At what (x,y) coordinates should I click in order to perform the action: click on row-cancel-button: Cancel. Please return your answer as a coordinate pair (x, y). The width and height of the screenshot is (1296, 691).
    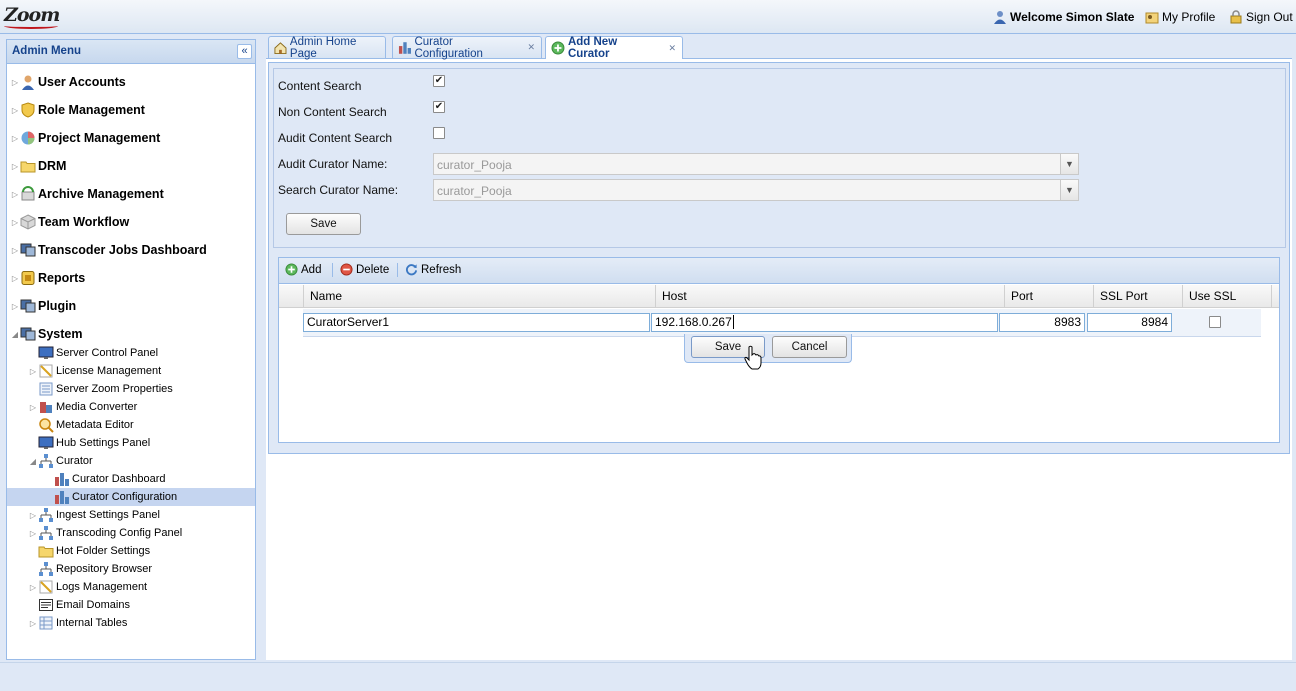
    Looking at the image, I should click on (809, 347).